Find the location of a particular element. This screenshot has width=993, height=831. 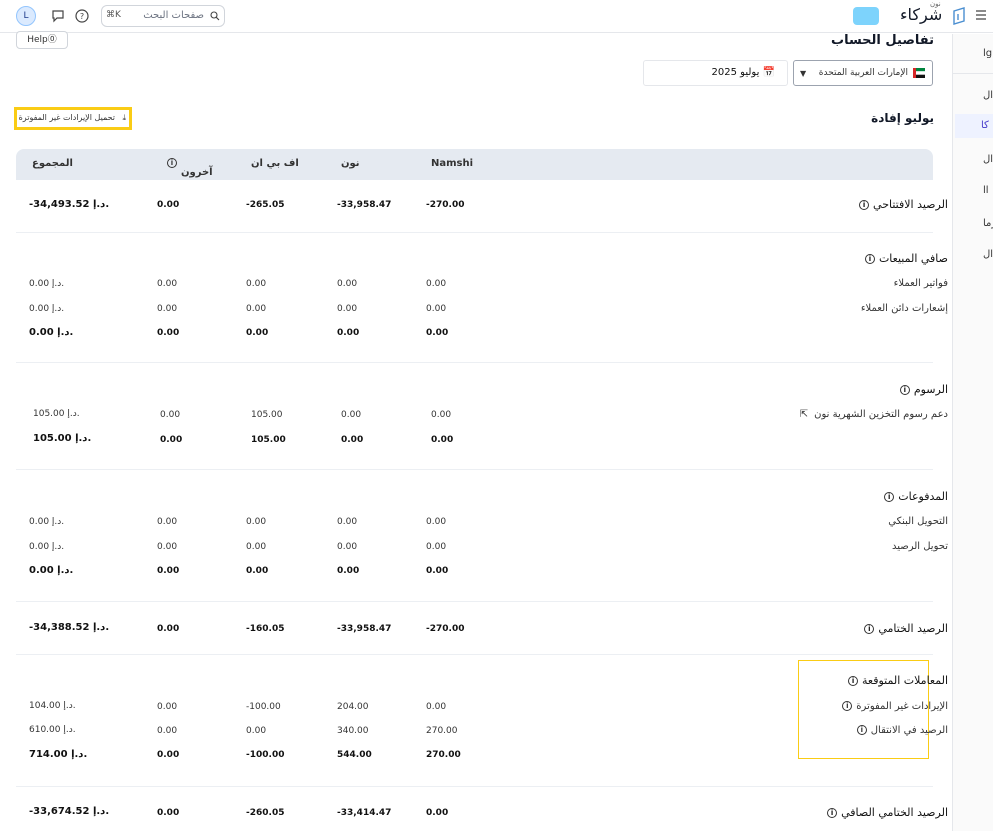

download-label: تحميل الإيرادات غير المفوترة is located at coordinates (66, 117).